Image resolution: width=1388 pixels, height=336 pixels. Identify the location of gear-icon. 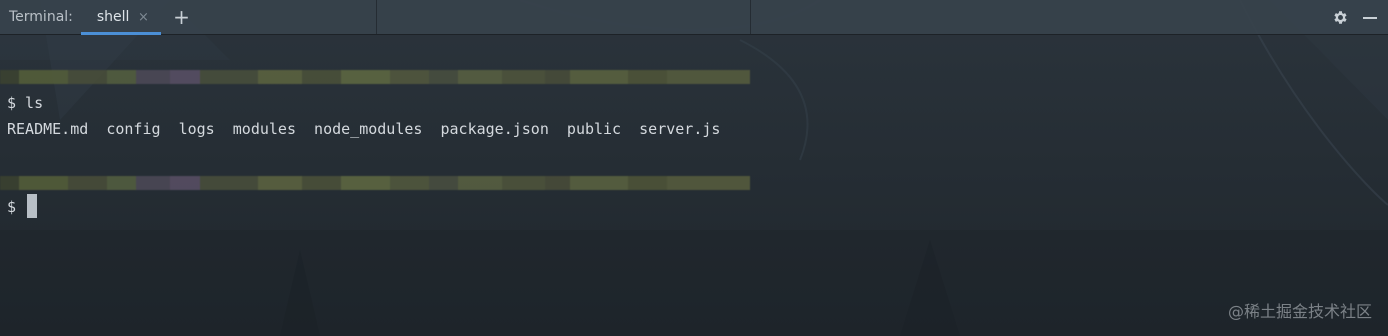
(1340, 18).